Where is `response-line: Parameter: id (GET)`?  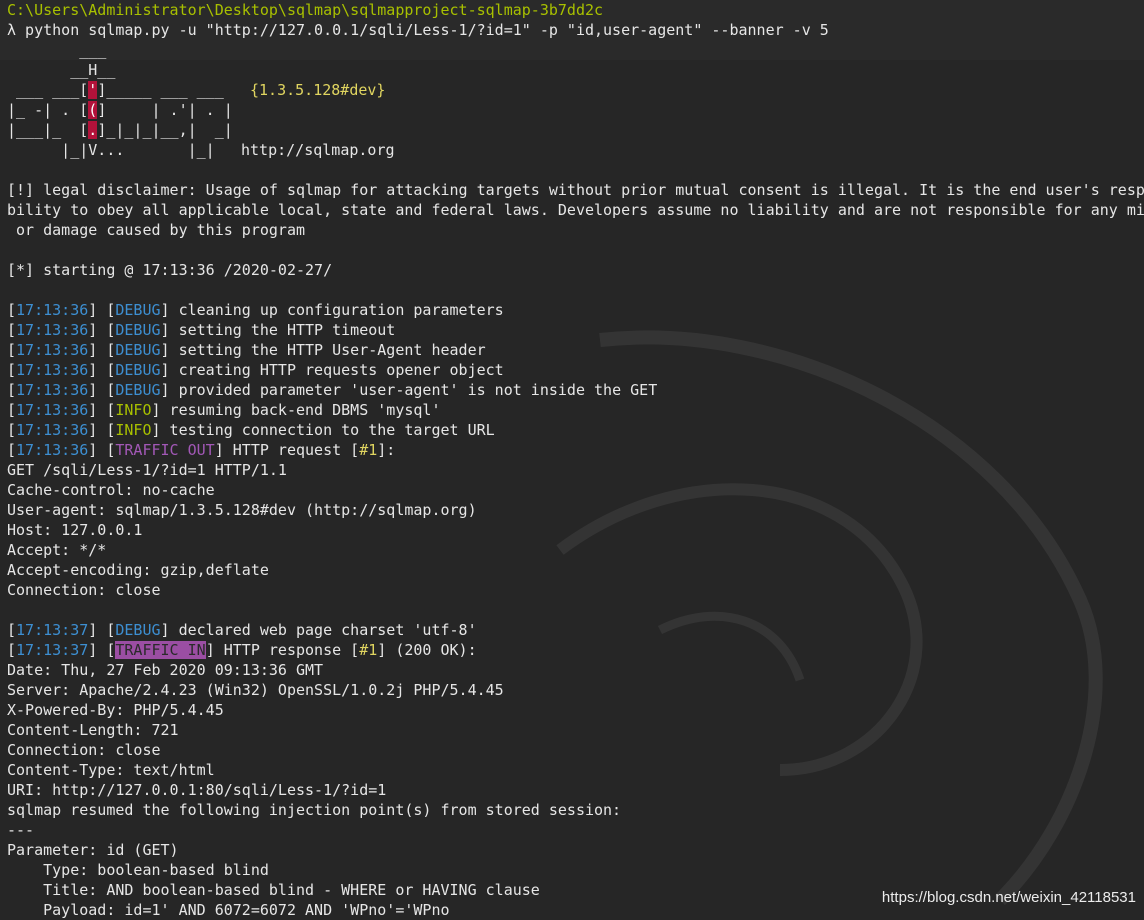 response-line: Parameter: id (GET) is located at coordinates (93, 850).